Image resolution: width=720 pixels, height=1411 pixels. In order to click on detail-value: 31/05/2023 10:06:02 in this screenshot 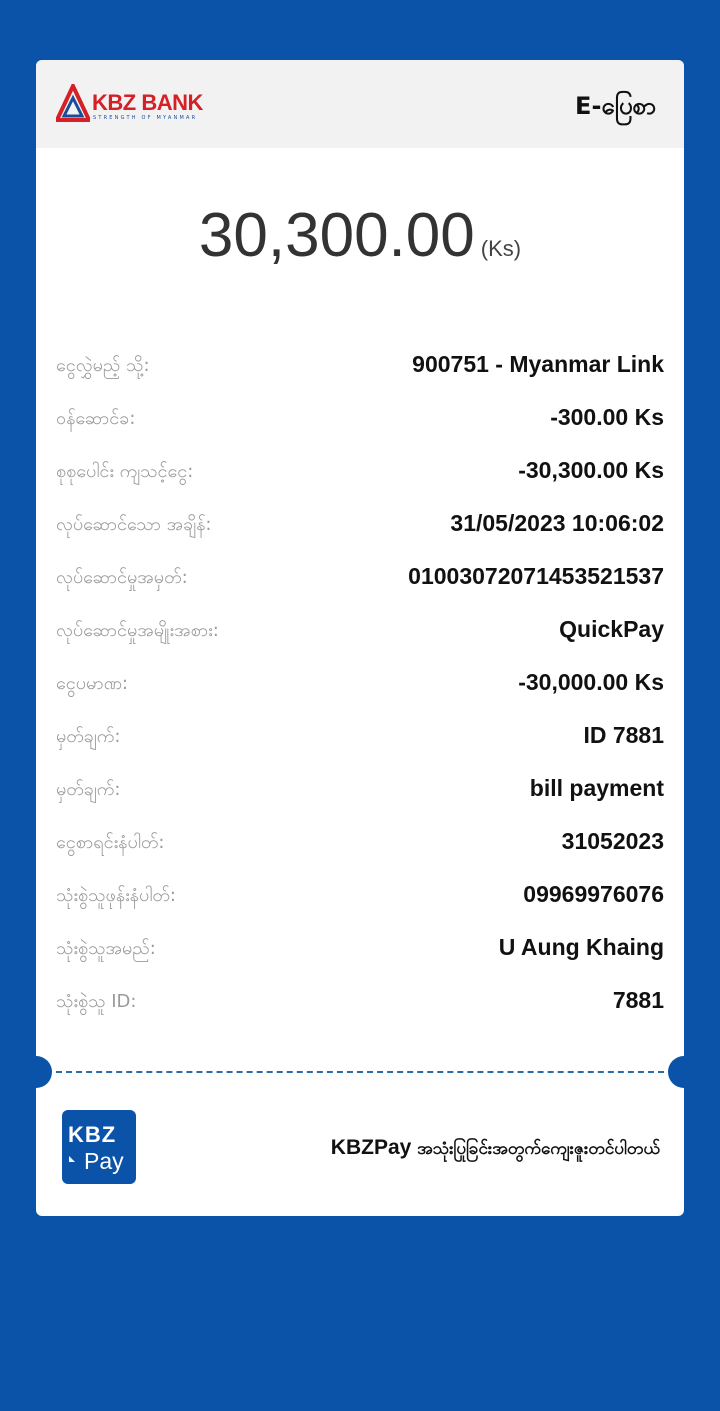, I will do `click(557, 523)`.